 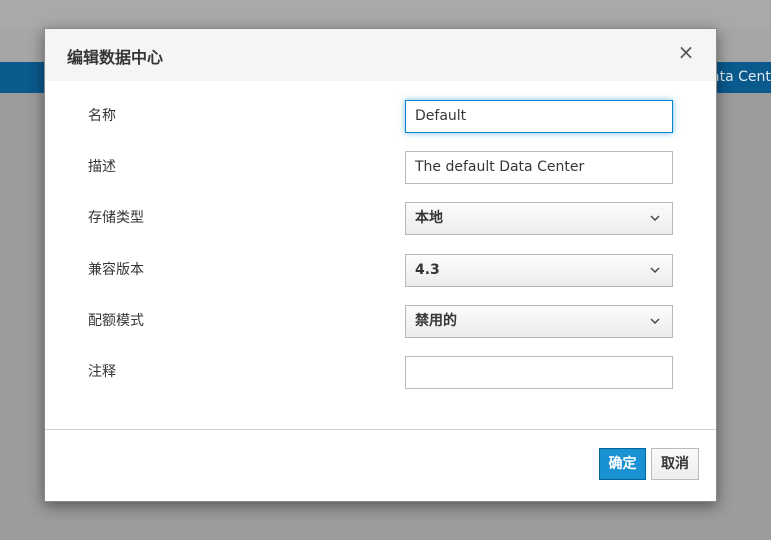 What do you see at coordinates (102, 372) in the screenshot?
I see `comment-label: 注释` at bounding box center [102, 372].